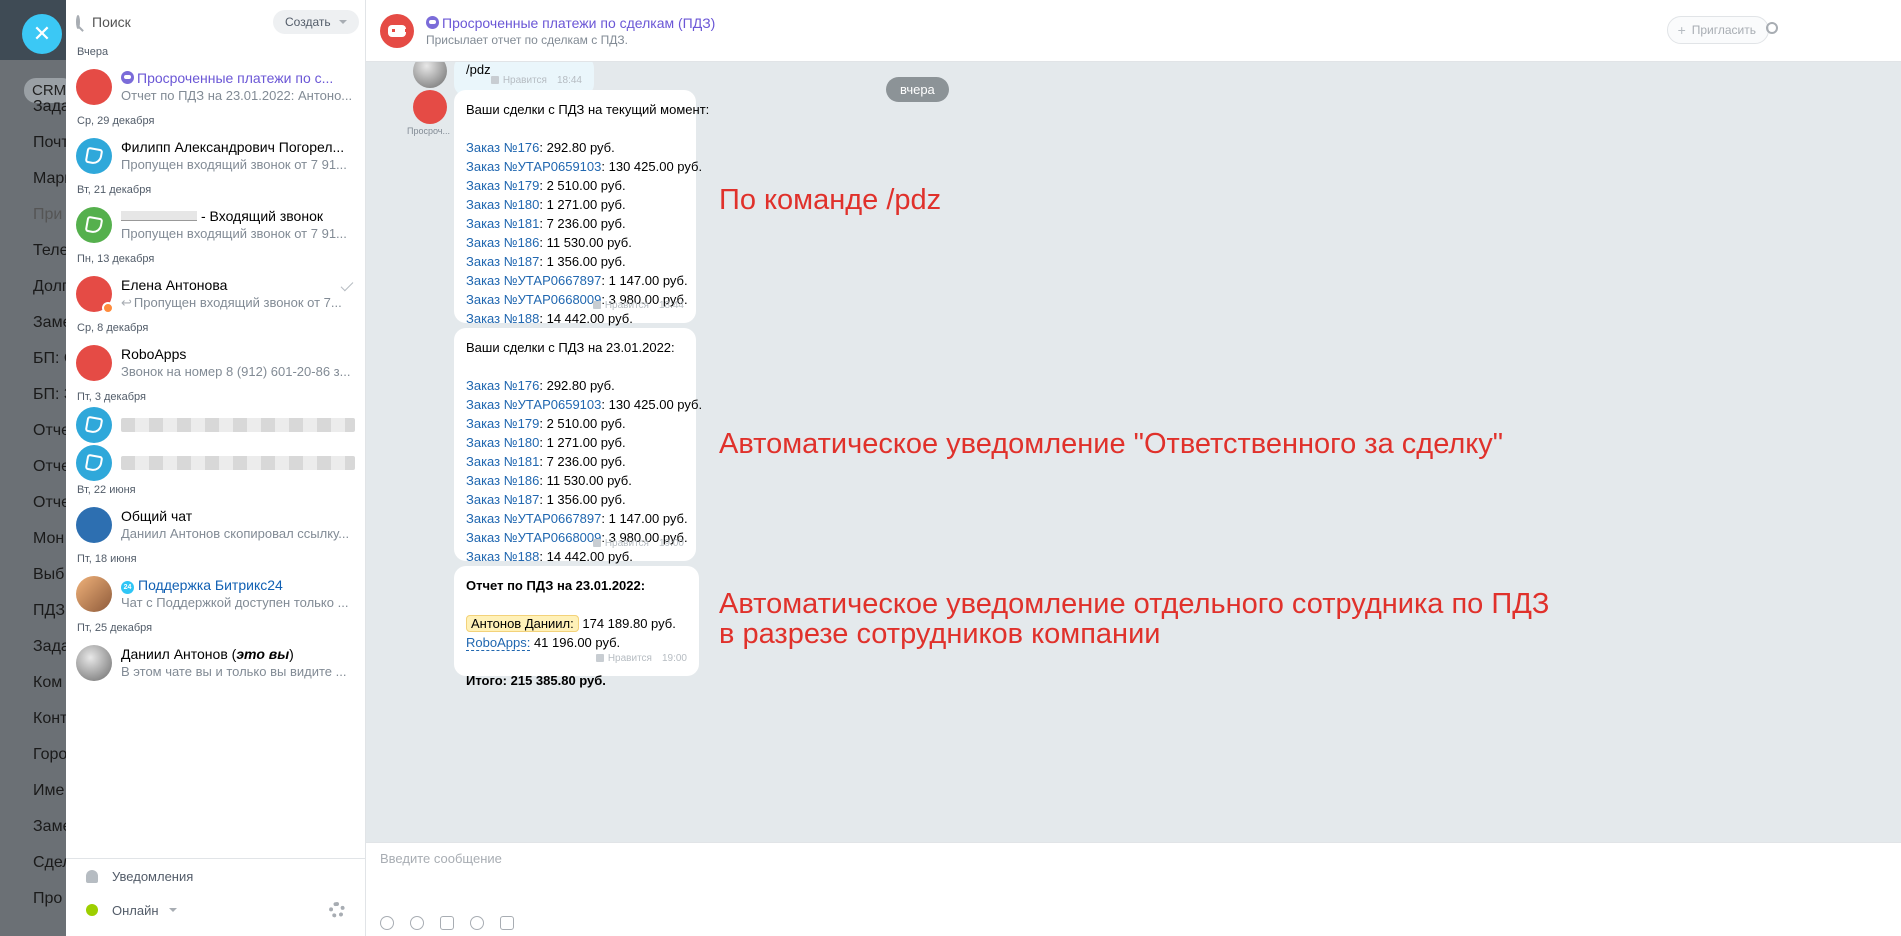 This screenshot has width=1901, height=936. I want to click on order-amount: : 130 425.00 руб., so click(652, 166).